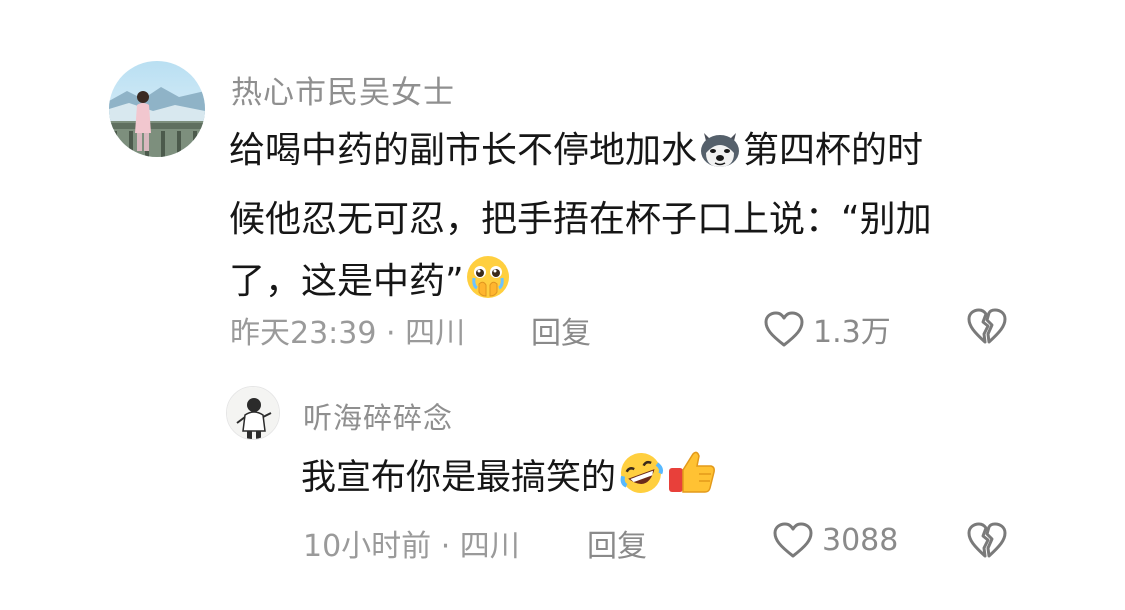 Image resolution: width=1125 pixels, height=610 pixels. I want to click on comment-line-1-text: 给喝中药的副市长不停地加水, so click(463, 150).